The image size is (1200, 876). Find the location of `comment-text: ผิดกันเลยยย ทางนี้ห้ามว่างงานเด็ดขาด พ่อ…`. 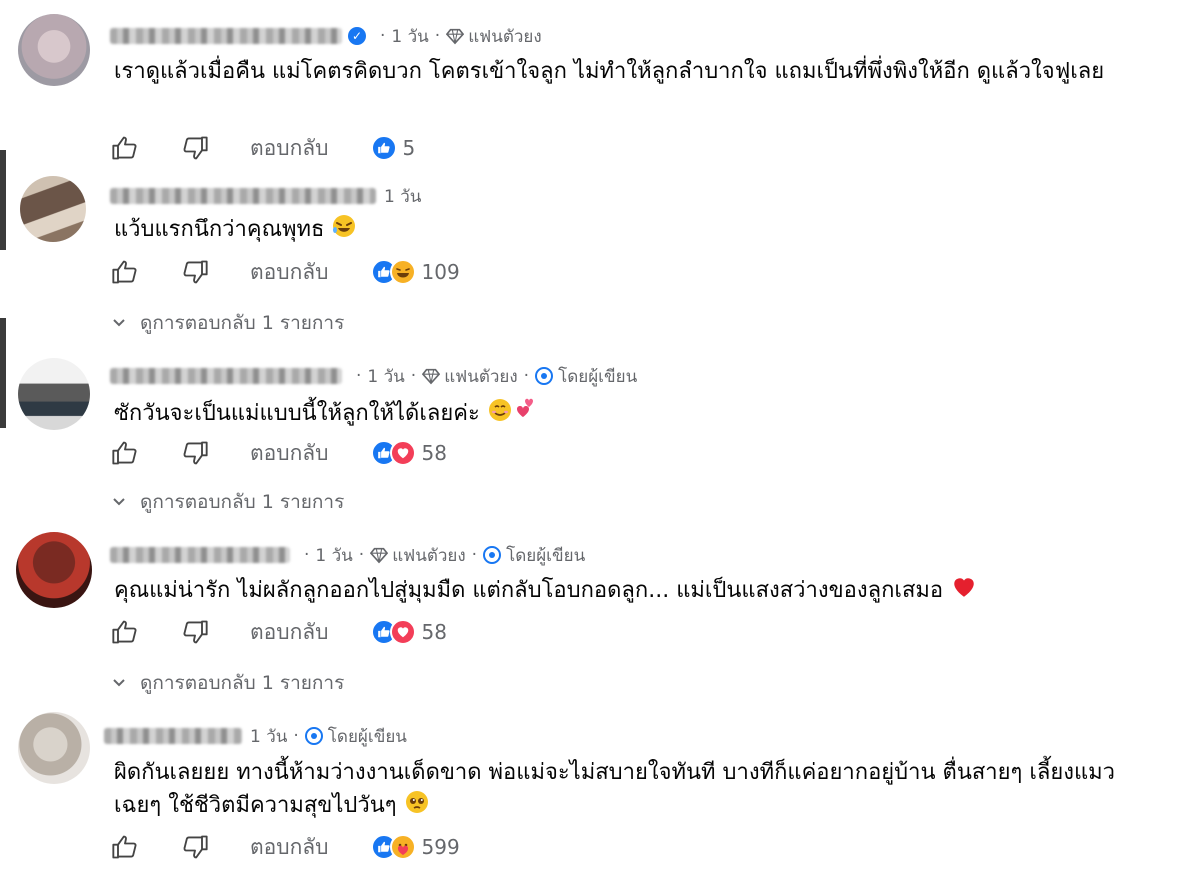

comment-text: ผิดกันเลยยย ทางนี้ห้ามว่างงานเด็ดขาด พ่อ… is located at coordinates (615, 789).